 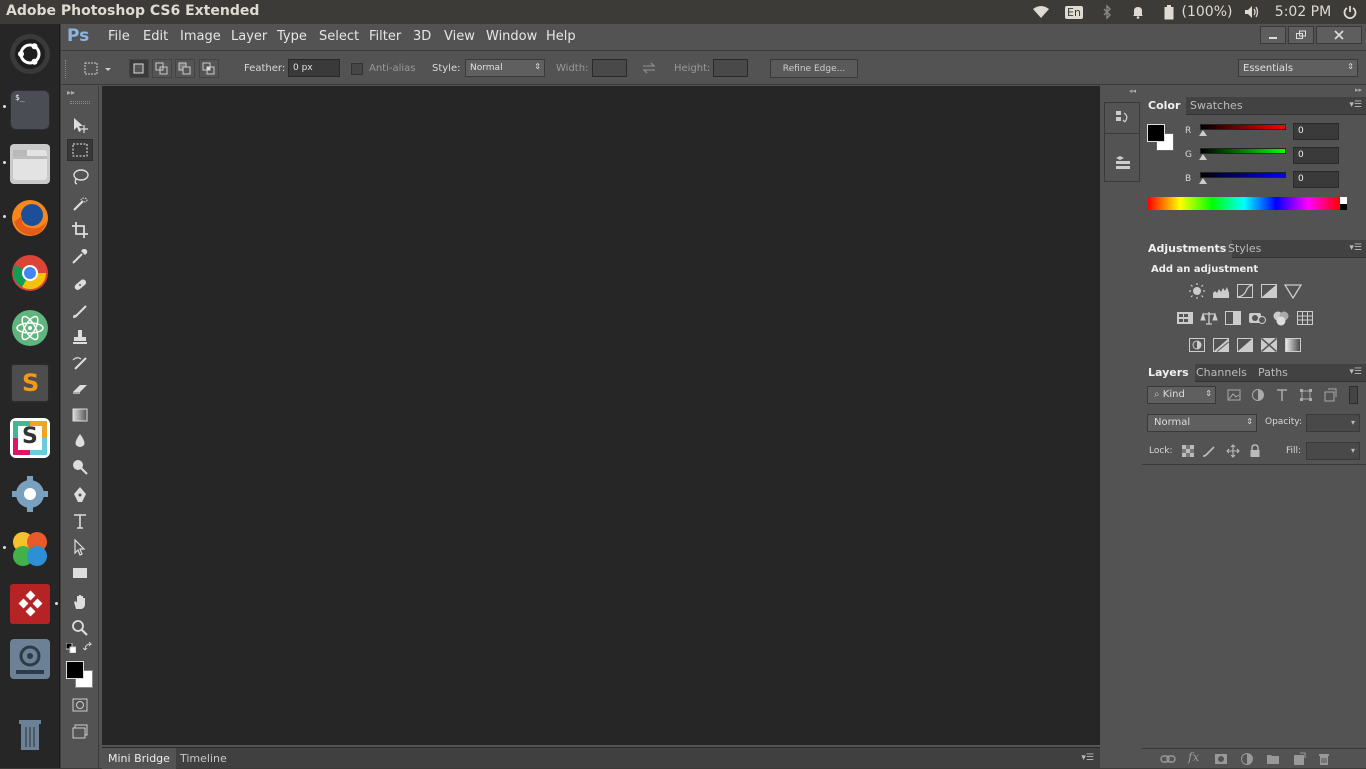 What do you see at coordinates (249, 36) in the screenshot?
I see `menu-layer: Layer` at bounding box center [249, 36].